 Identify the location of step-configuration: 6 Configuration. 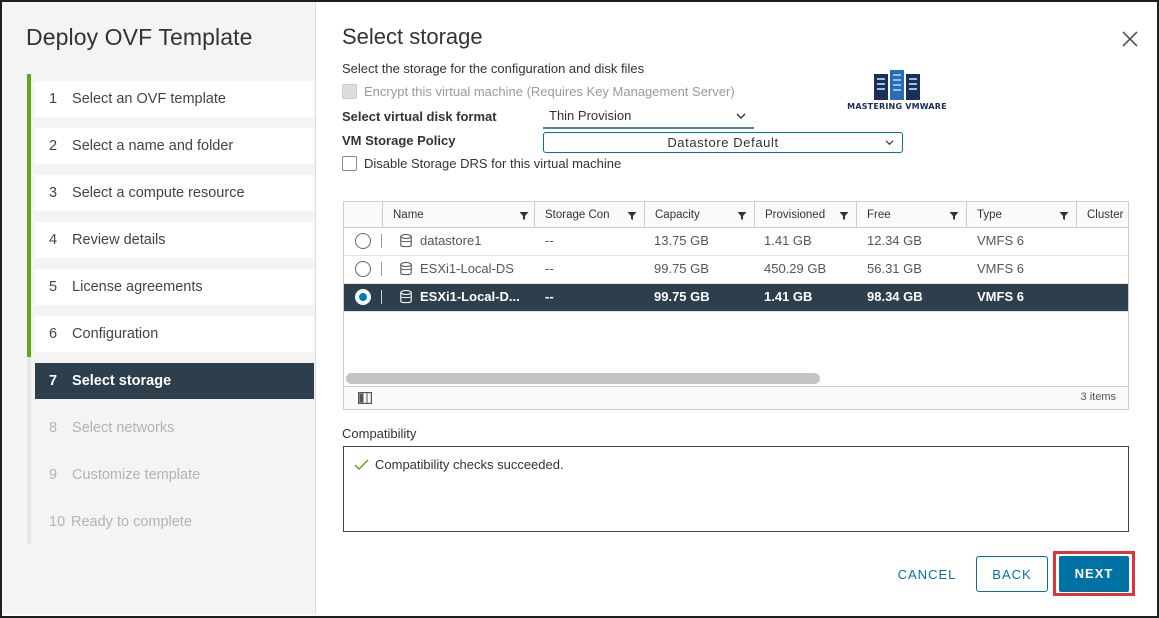
(174, 334).